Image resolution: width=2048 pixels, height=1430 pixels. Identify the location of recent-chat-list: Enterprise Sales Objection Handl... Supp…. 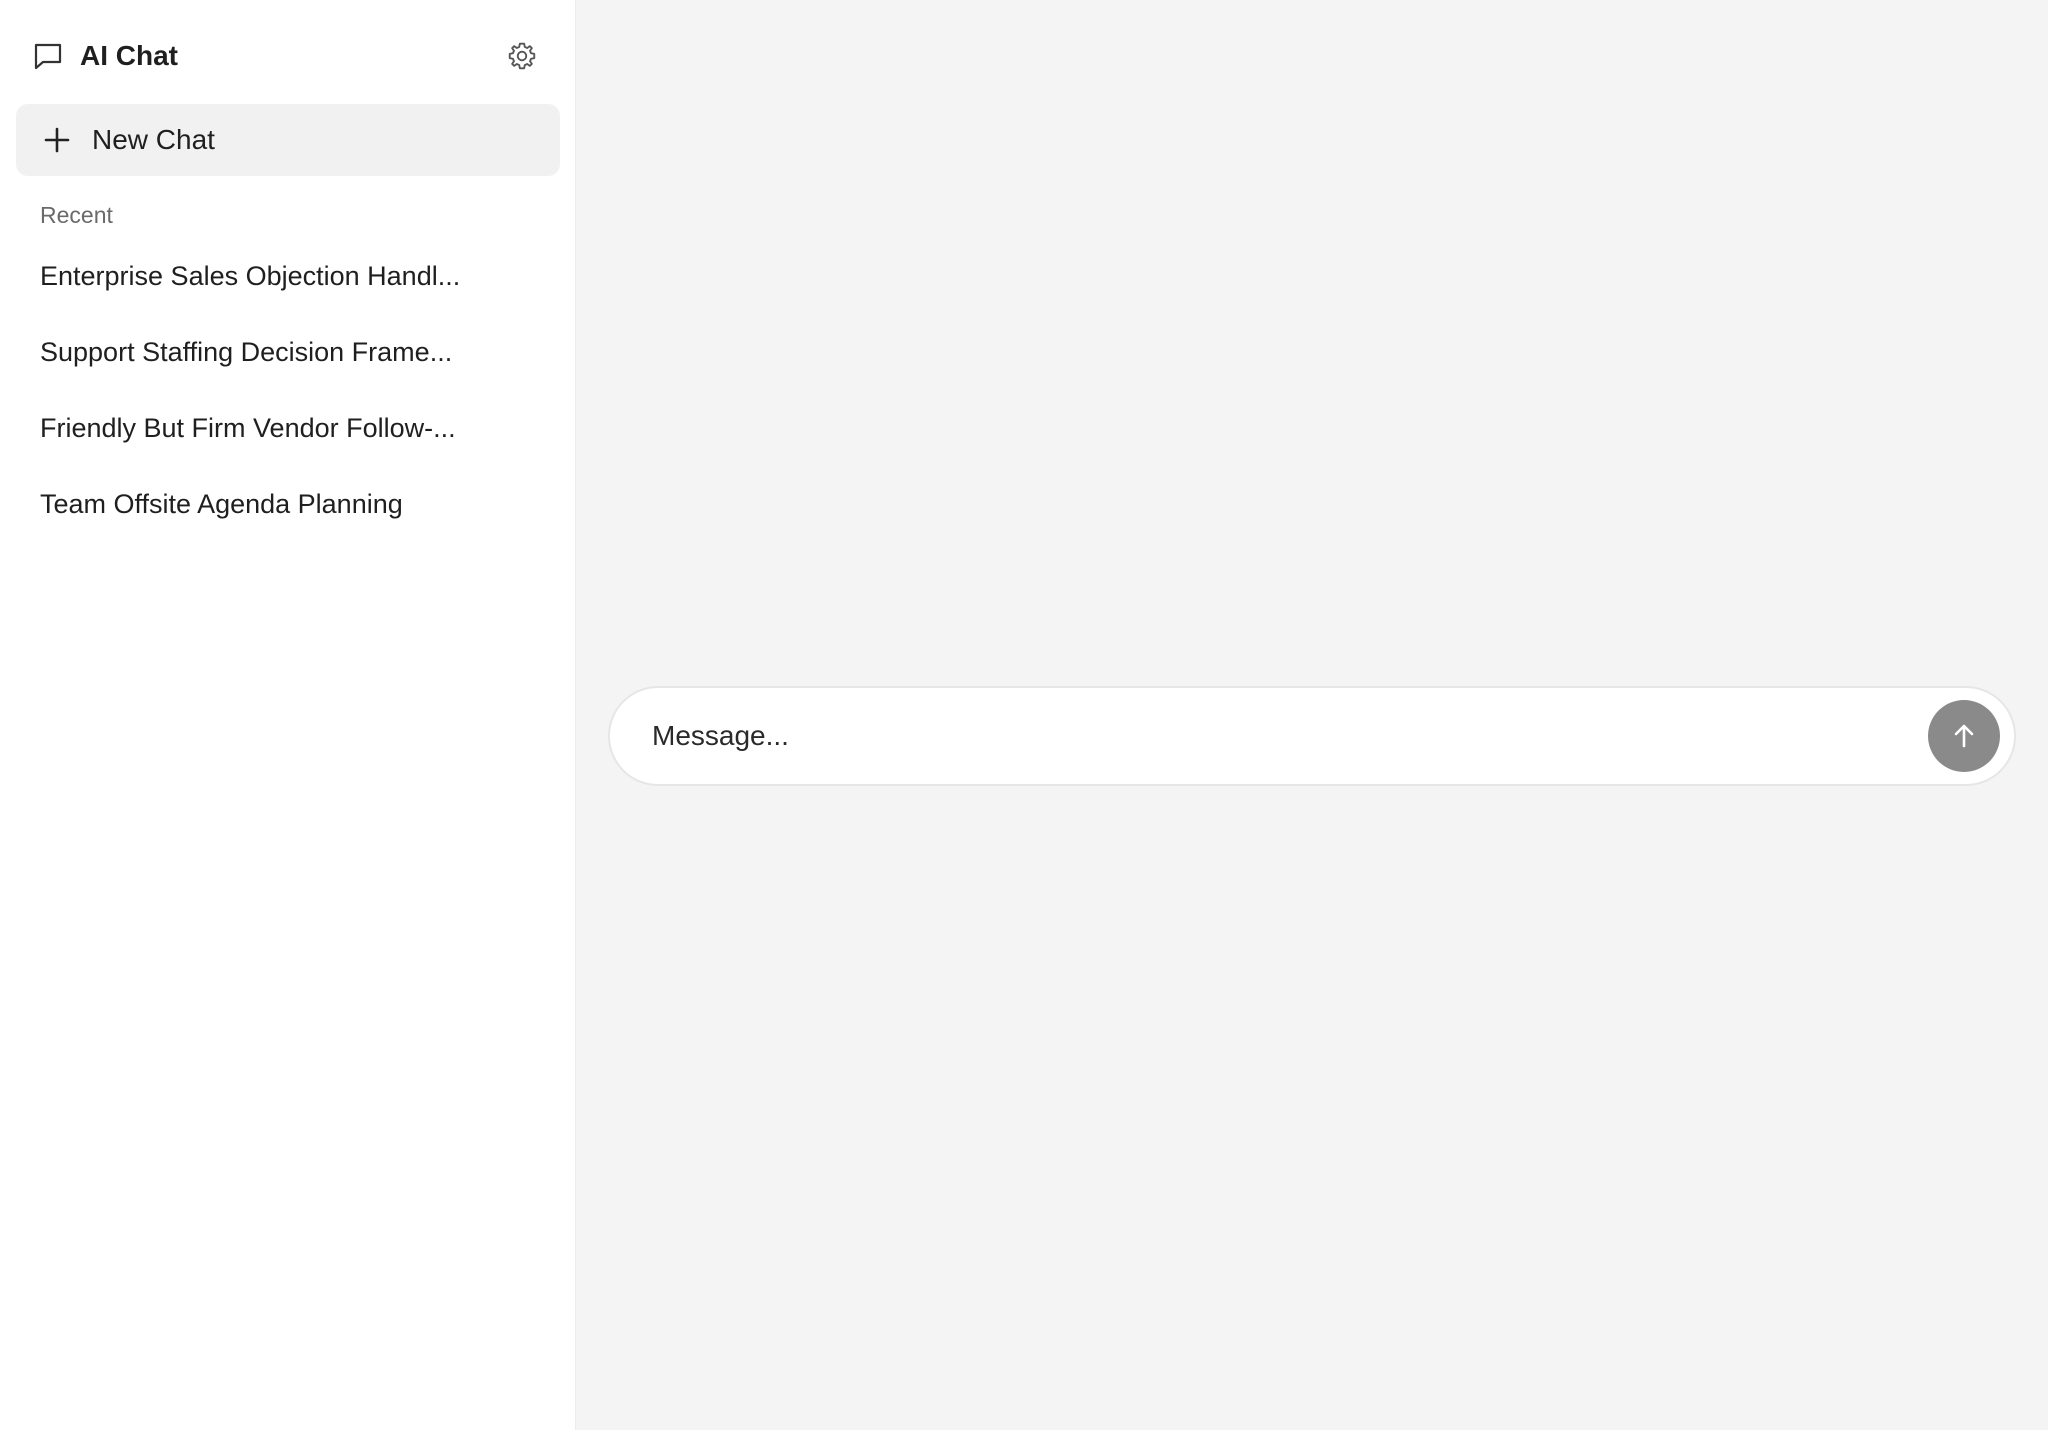
(290, 402).